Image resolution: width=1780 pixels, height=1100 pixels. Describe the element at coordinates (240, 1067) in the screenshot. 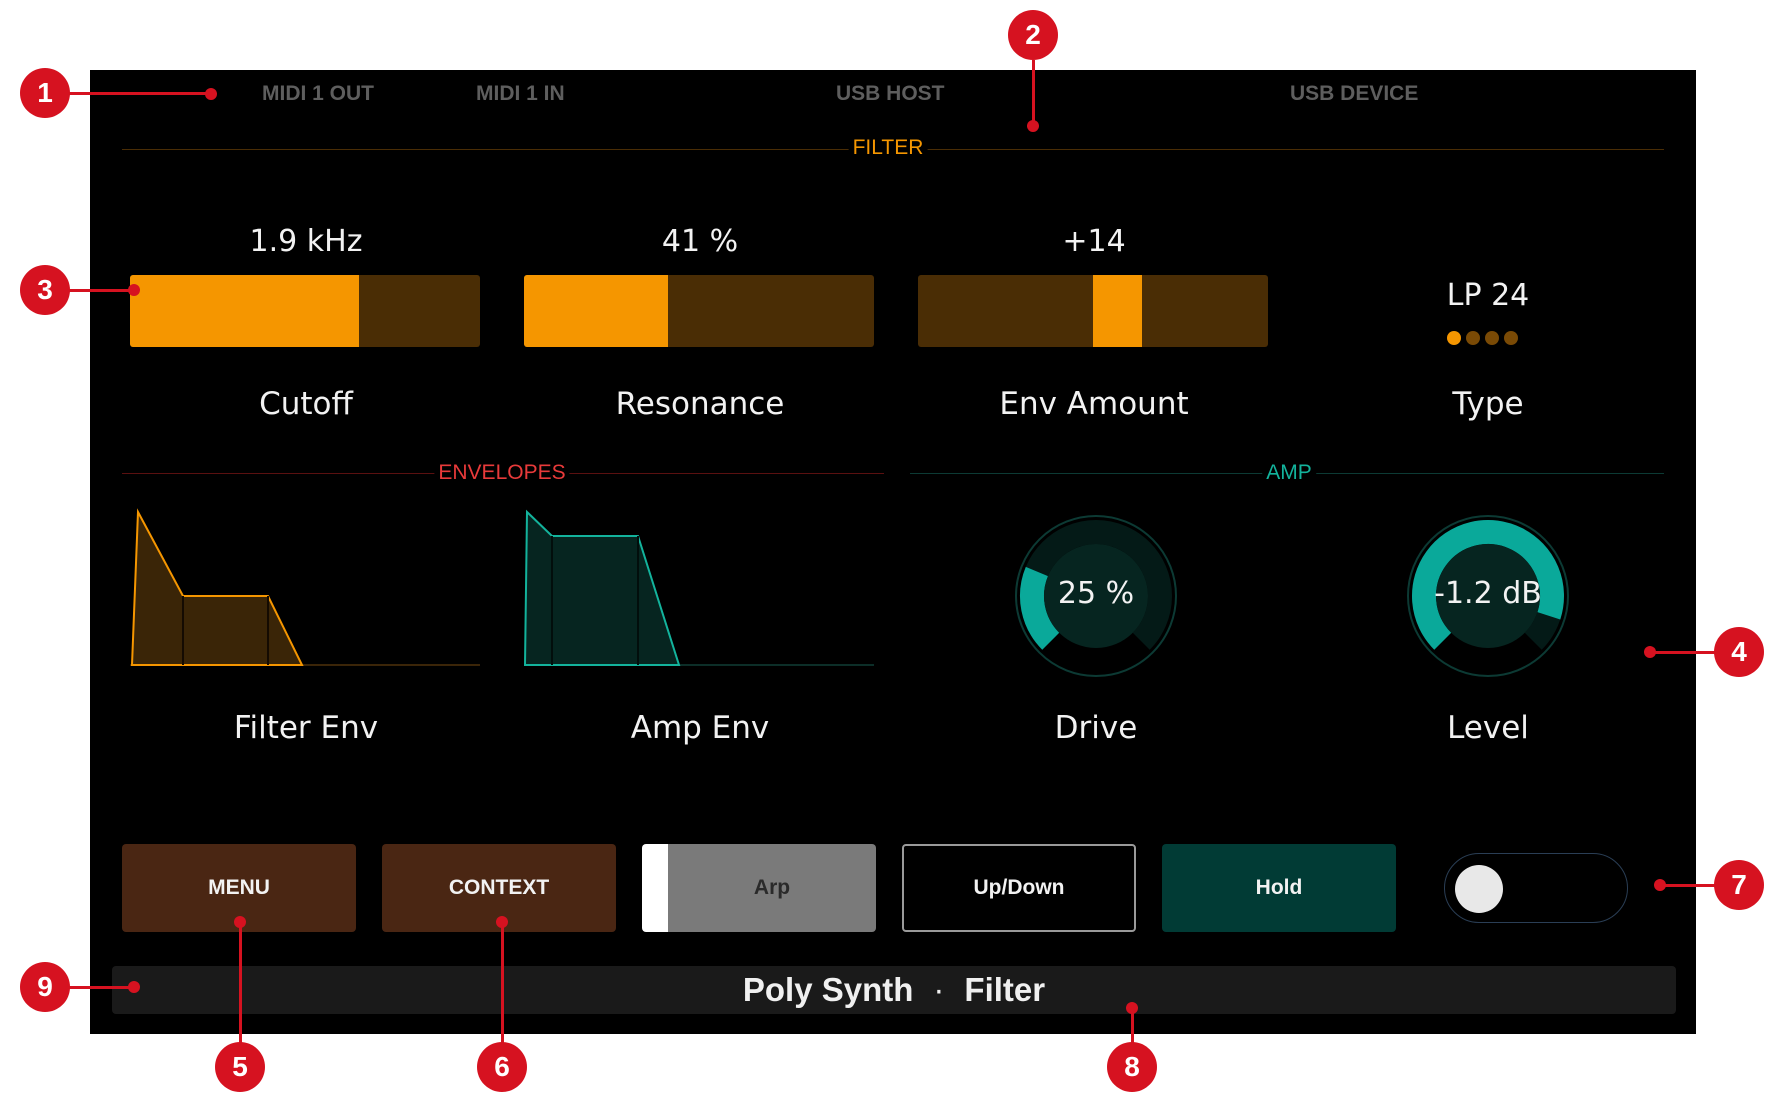

I see `callout-5-marker: 5` at that location.